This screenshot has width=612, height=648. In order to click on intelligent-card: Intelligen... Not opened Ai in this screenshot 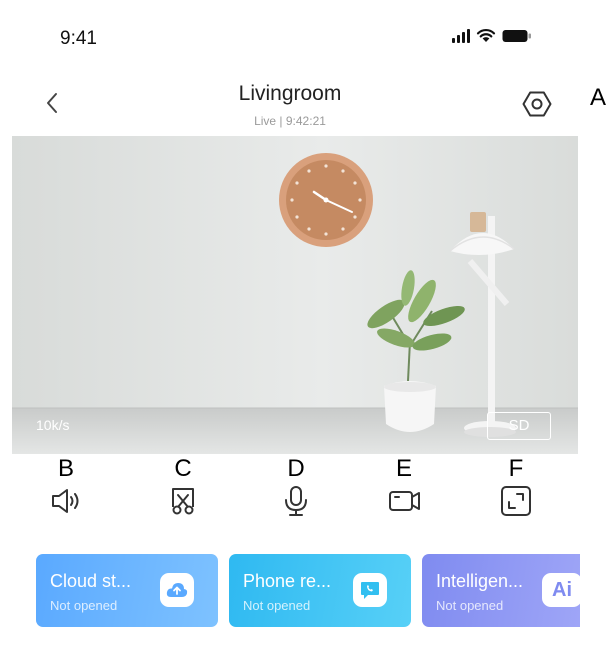, I will do `click(501, 590)`.